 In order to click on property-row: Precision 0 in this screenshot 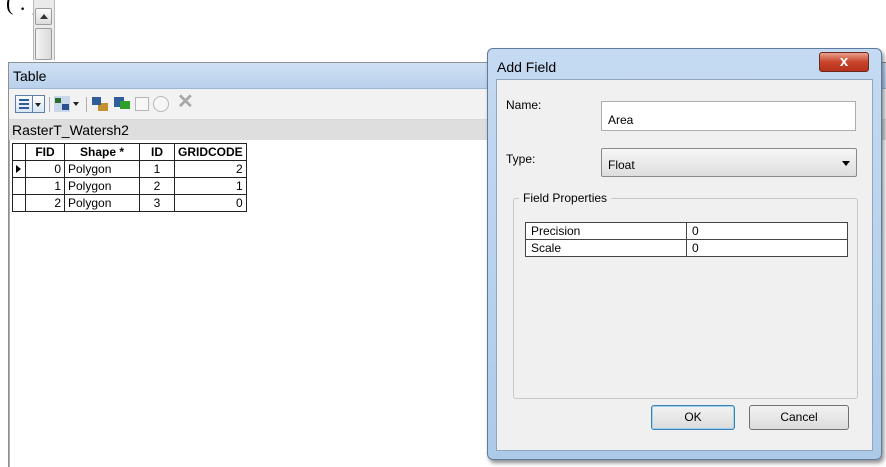, I will do `click(686, 231)`.